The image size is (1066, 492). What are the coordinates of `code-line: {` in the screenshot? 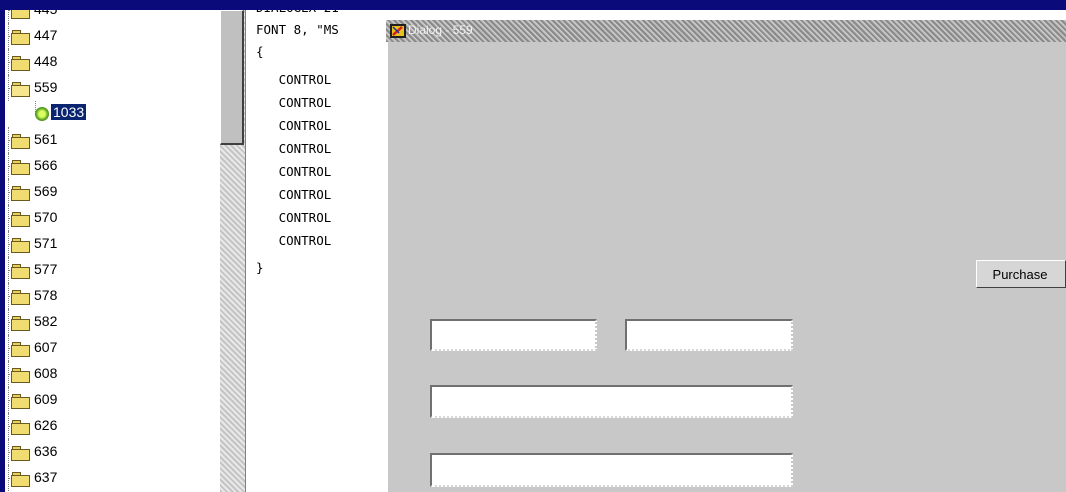 It's located at (260, 51).